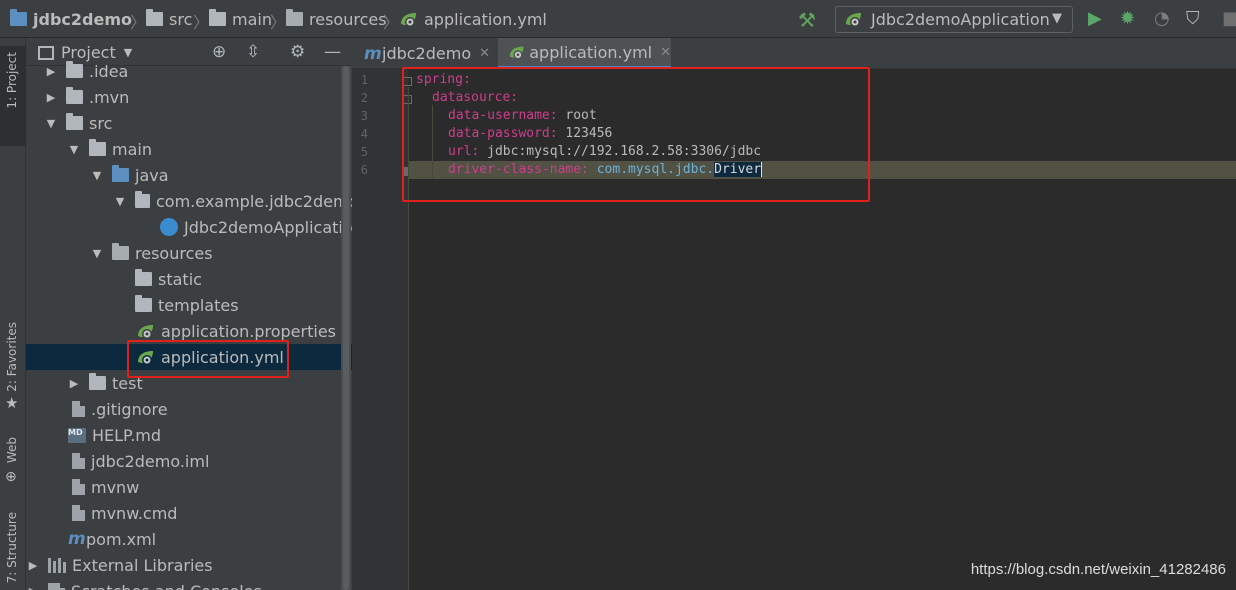 This screenshot has width=1236, height=590. I want to click on tree-item-mvnw: mvnw, so click(189, 487).